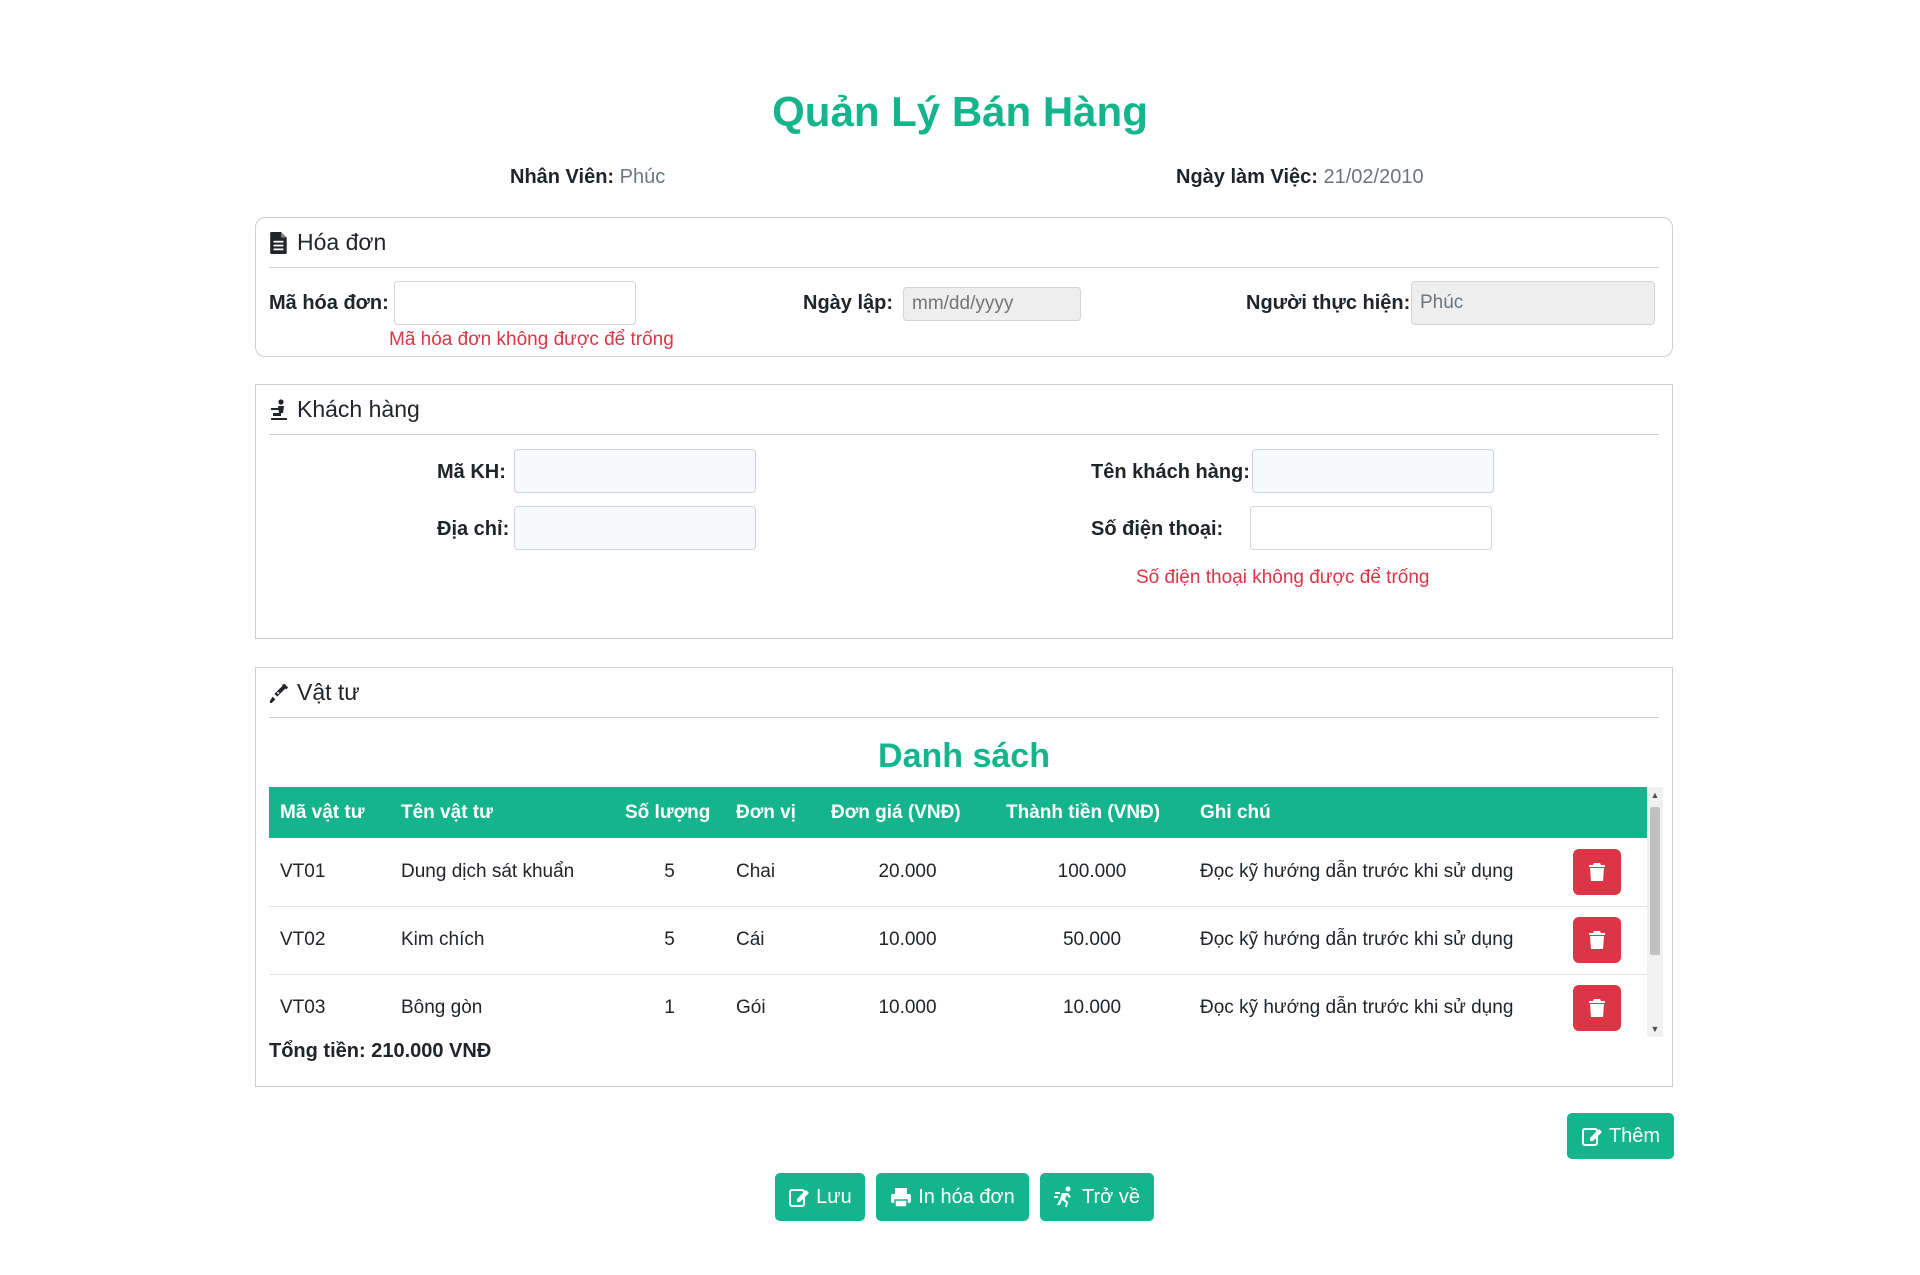 The image size is (1920, 1275). What do you see at coordinates (531, 339) in the screenshot?
I see `invoice-code-error: Mã hóa đơn không được để trống` at bounding box center [531, 339].